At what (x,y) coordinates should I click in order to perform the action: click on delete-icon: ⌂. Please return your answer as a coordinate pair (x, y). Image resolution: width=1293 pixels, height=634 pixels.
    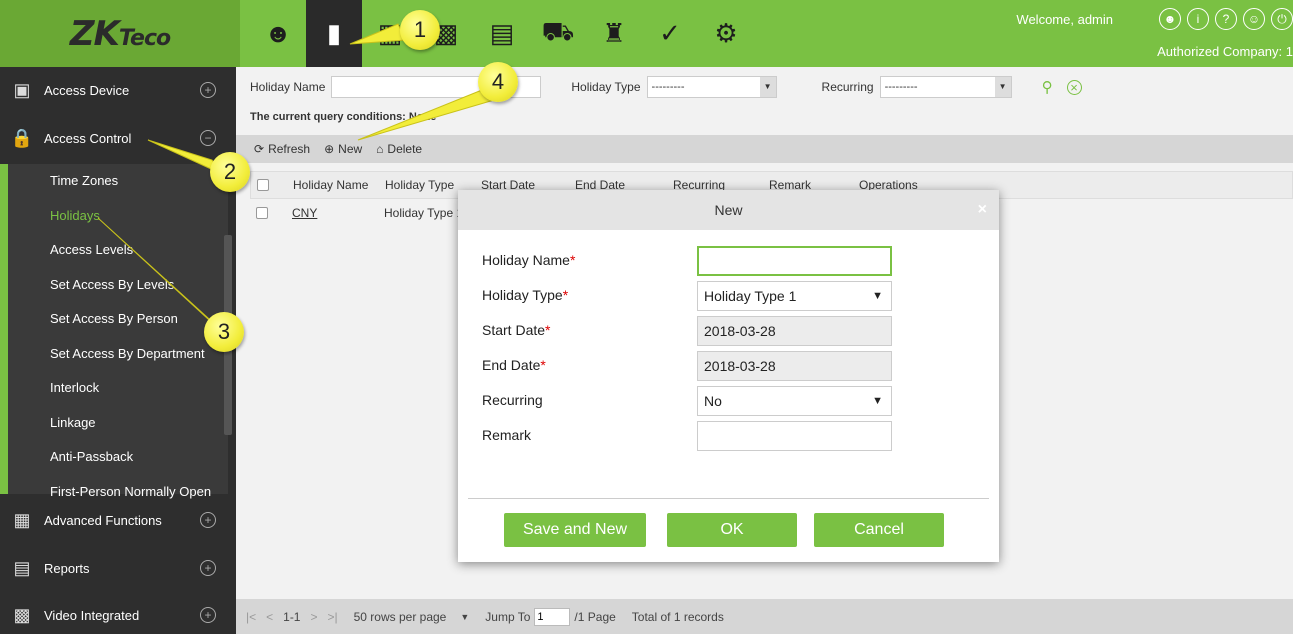
    Looking at the image, I should click on (380, 149).